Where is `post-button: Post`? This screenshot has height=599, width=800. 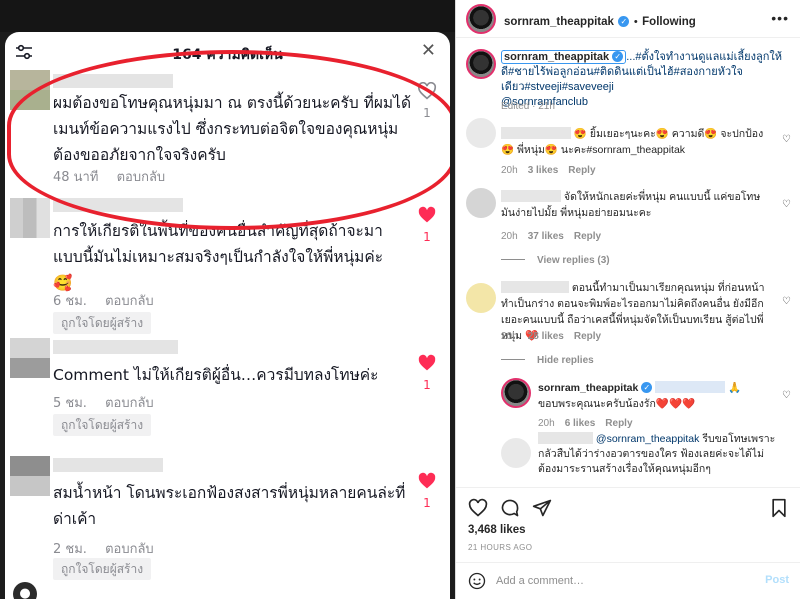
post-button: Post is located at coordinates (777, 580).